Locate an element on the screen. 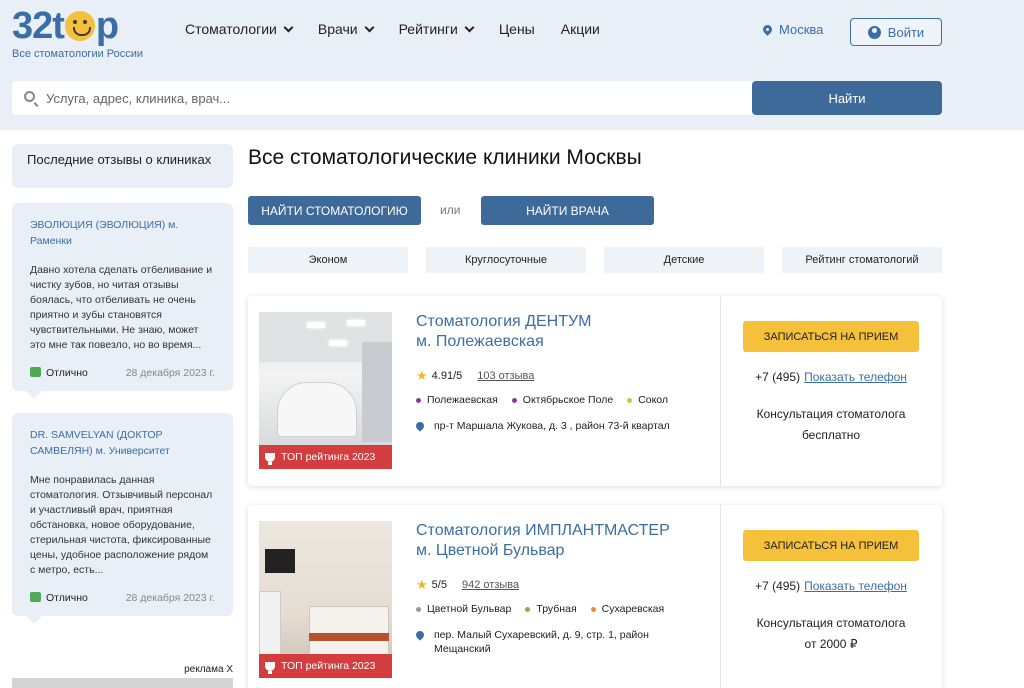 The image size is (1024, 688). city-selector: Москва is located at coordinates (792, 29).